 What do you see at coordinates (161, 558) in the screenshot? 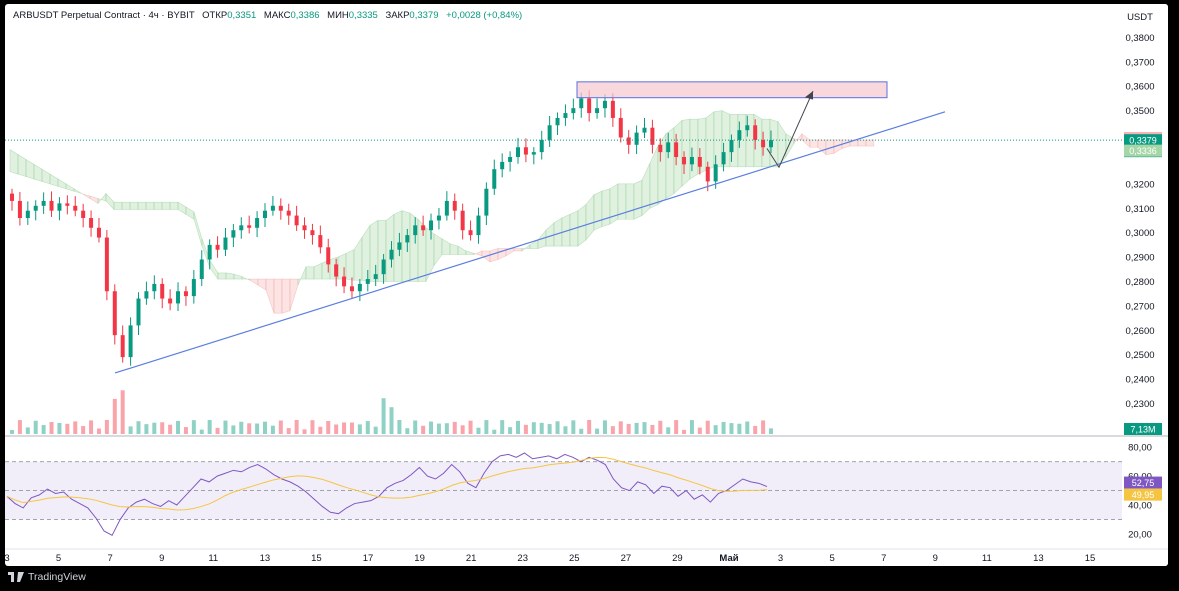
I see `time-tick-label: 9` at bounding box center [161, 558].